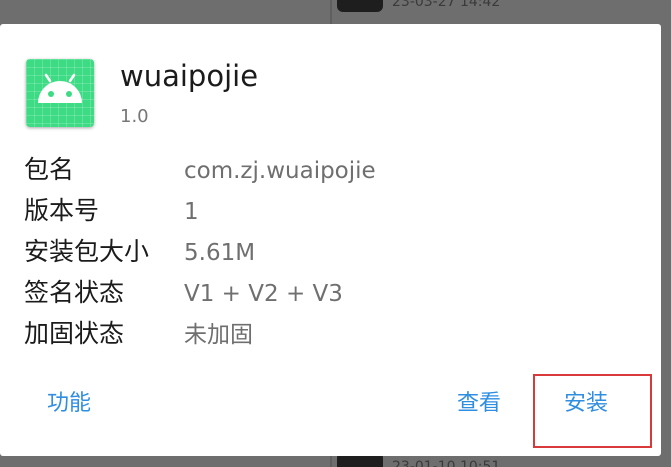 Image resolution: width=671 pixels, height=467 pixels. Describe the element at coordinates (220, 253) in the screenshot. I see `package-size-value: 5.61M` at that location.